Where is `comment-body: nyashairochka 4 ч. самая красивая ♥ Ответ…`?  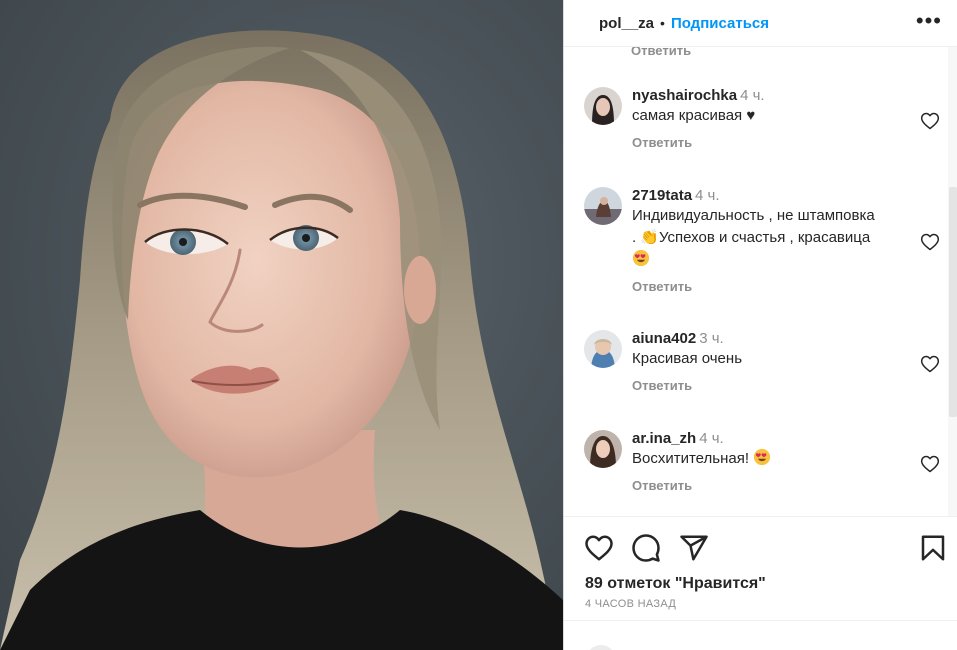 comment-body: nyashairochka 4 ч. самая красивая ♥ Ответ… is located at coordinates (767, 119).